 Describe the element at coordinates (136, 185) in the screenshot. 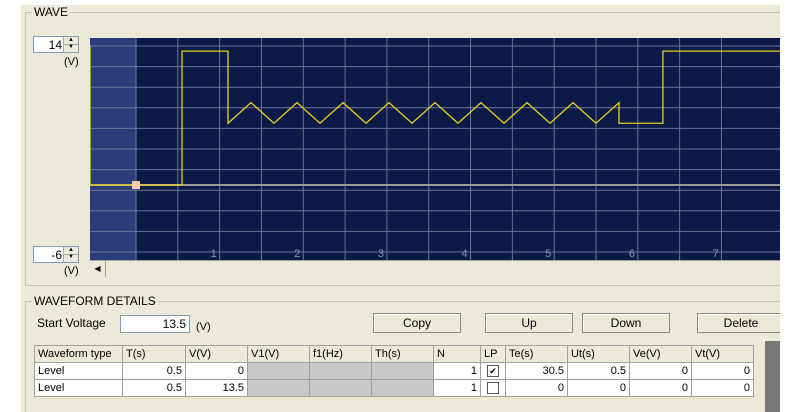

I see `waveform-marker` at that location.